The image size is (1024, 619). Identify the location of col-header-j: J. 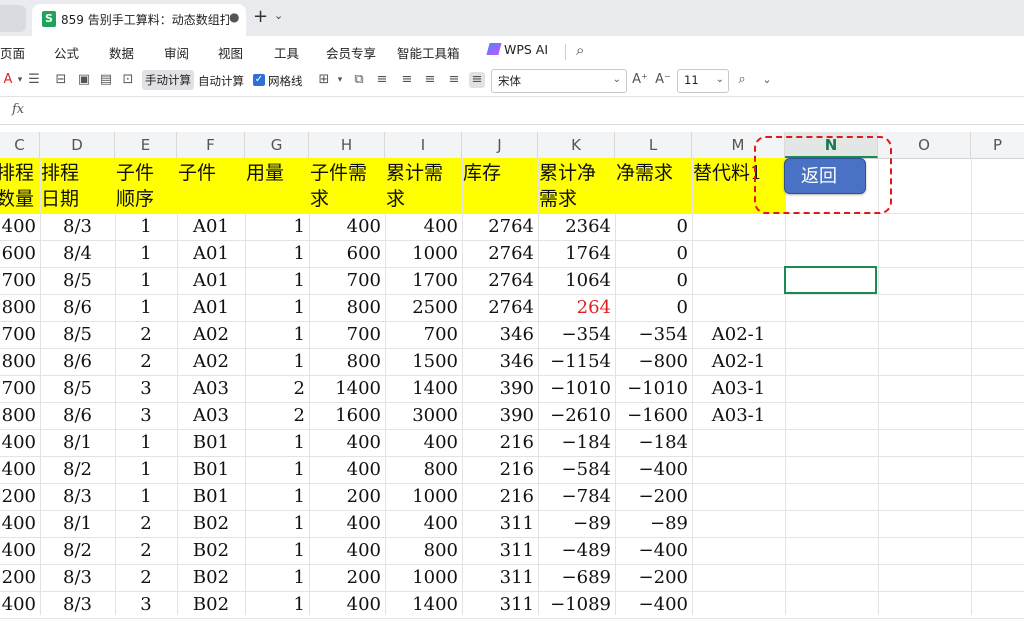
(500, 145).